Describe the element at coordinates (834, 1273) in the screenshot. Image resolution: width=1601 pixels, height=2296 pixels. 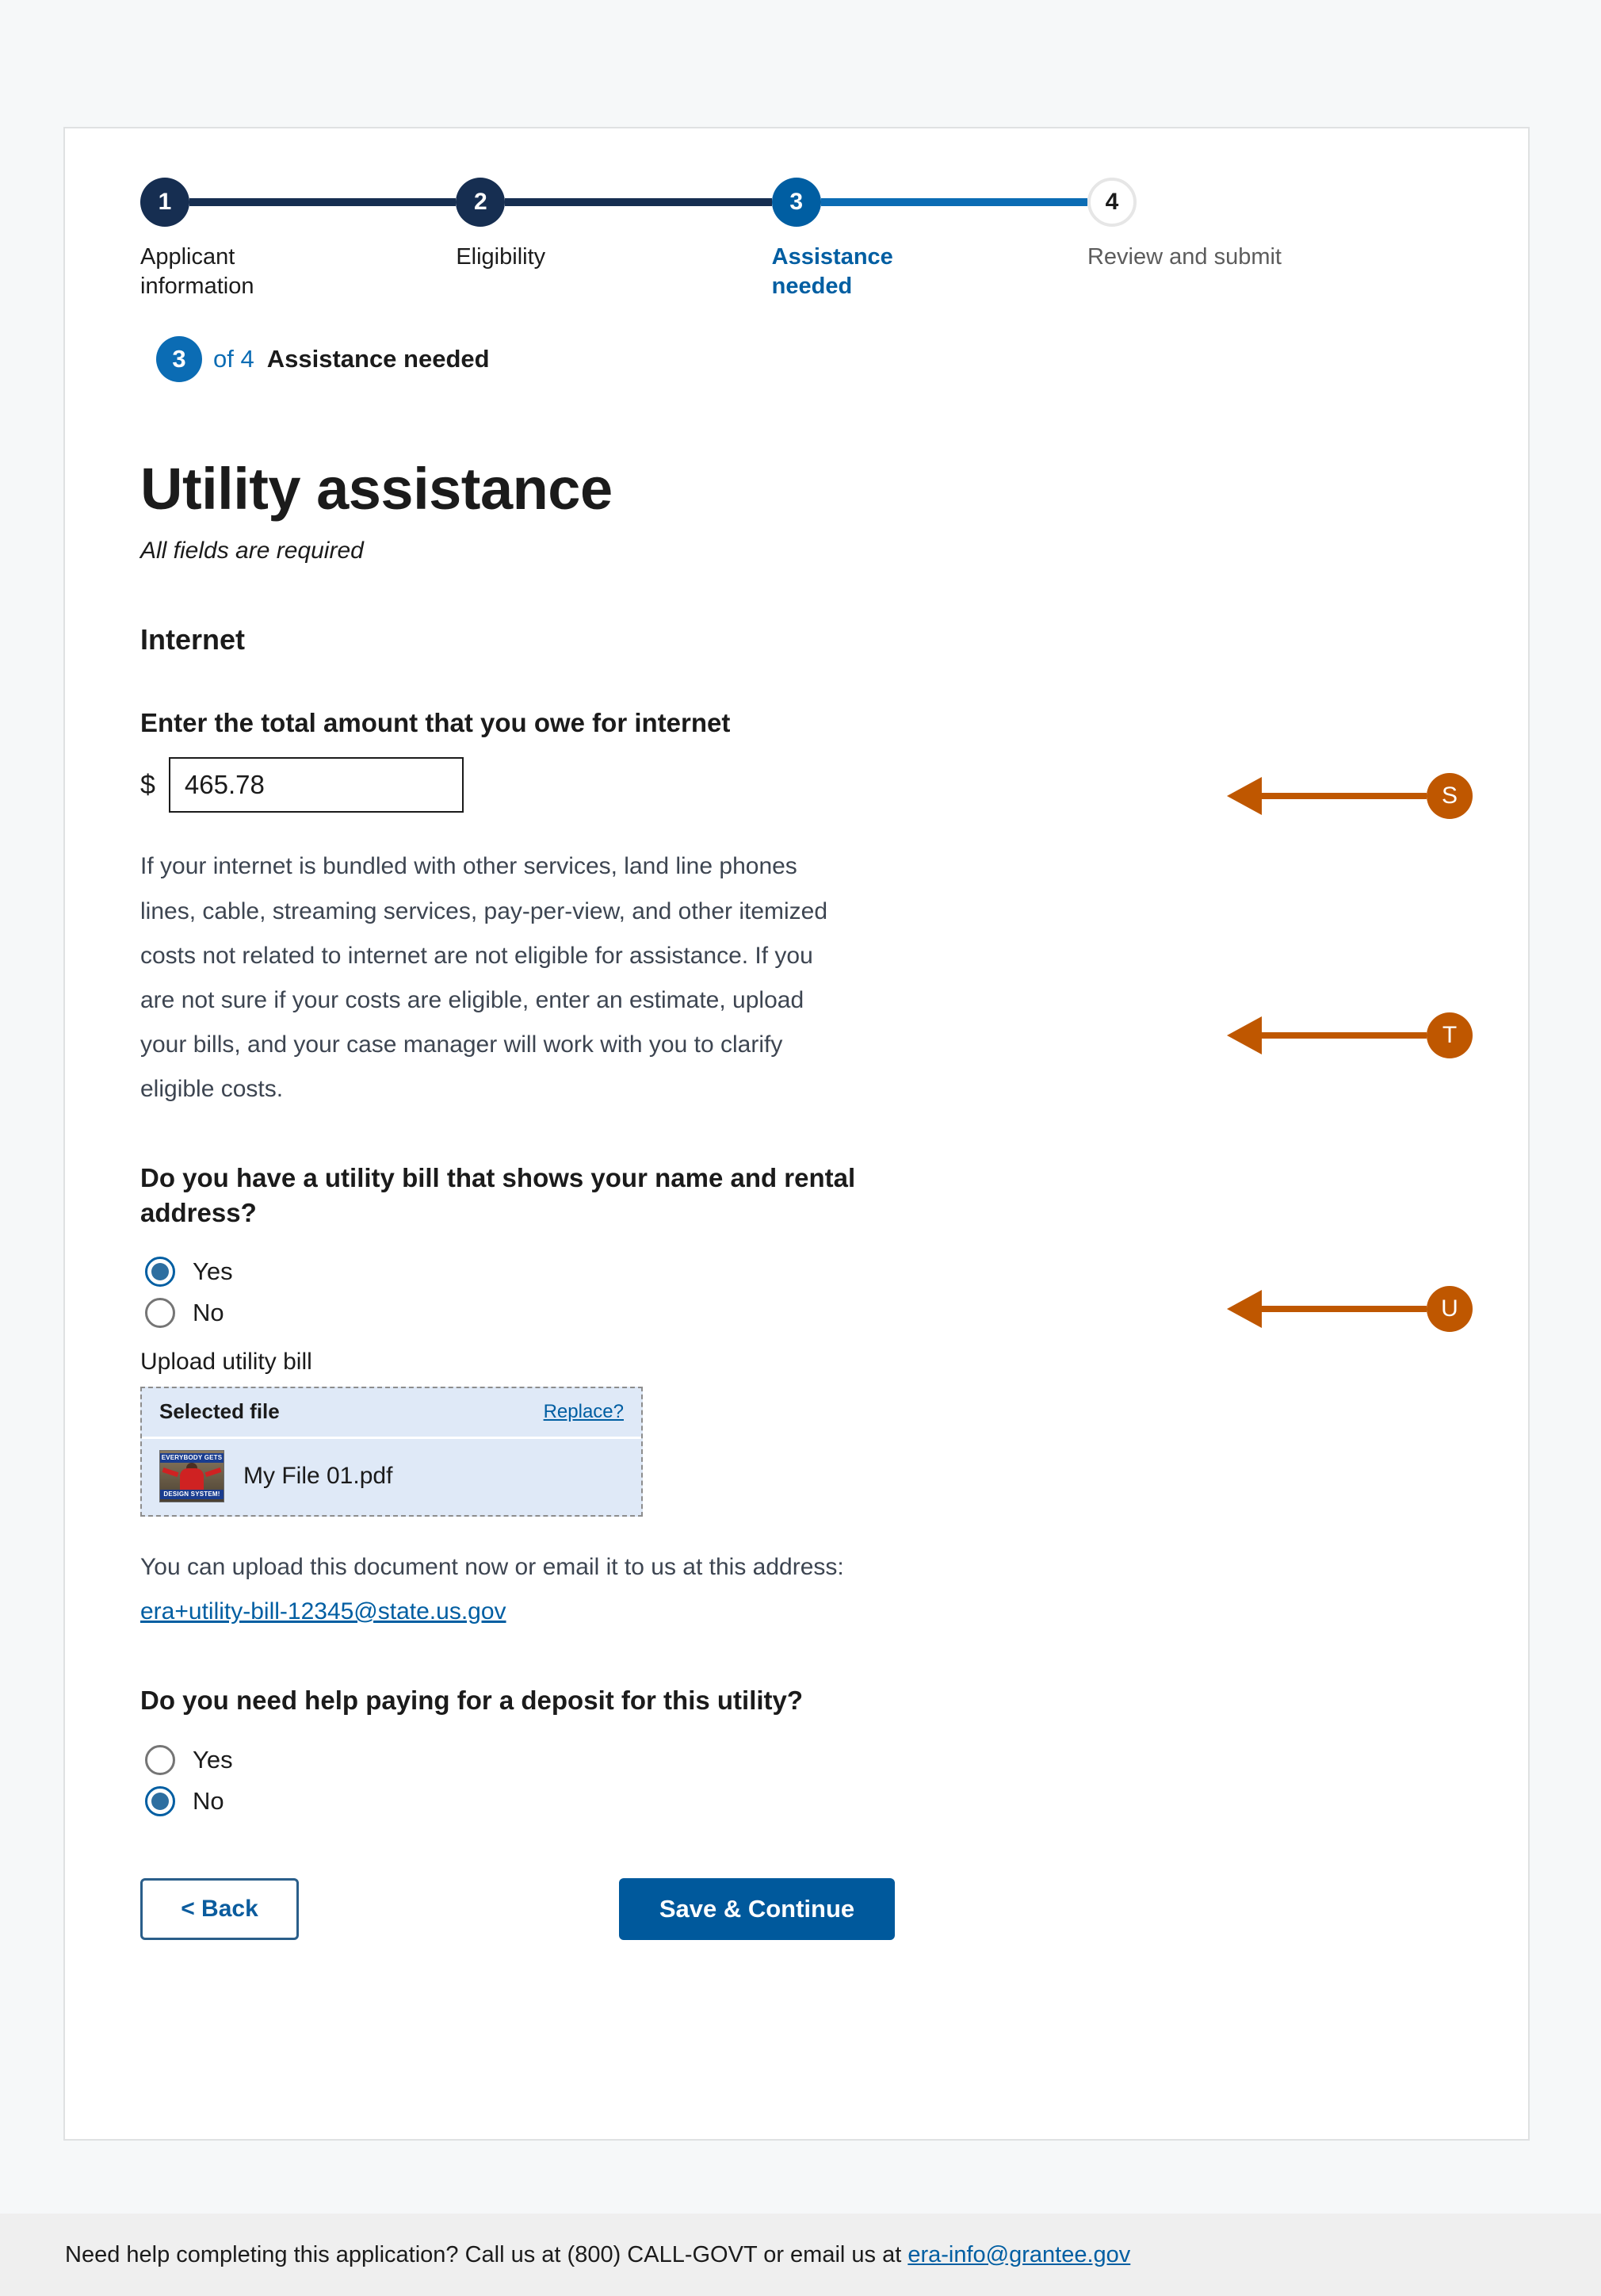
I see `bill-question-option-yes: Yes` at that location.